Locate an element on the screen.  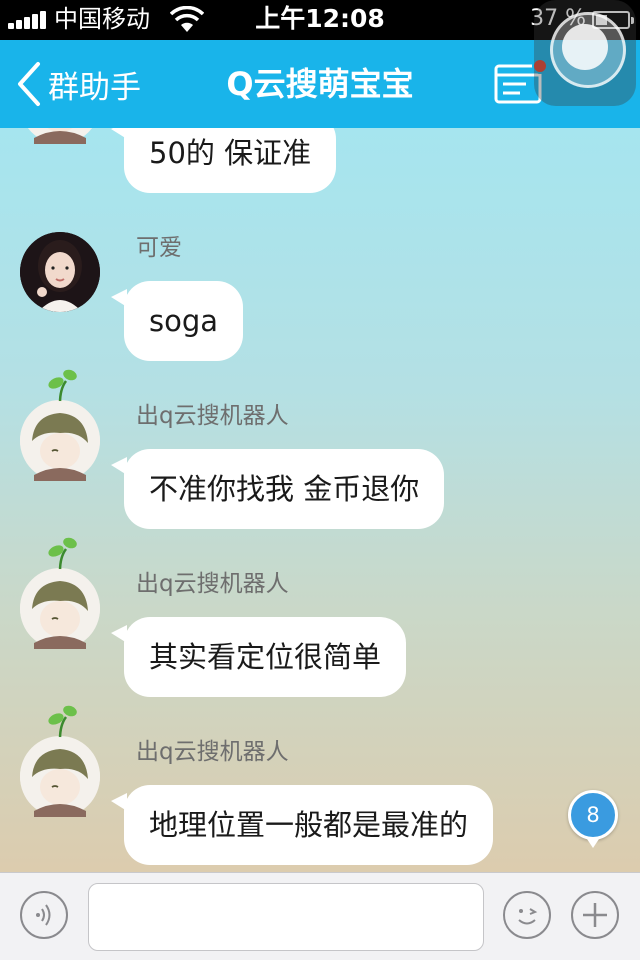
back-button: 群助手 is located at coordinates (77, 84).